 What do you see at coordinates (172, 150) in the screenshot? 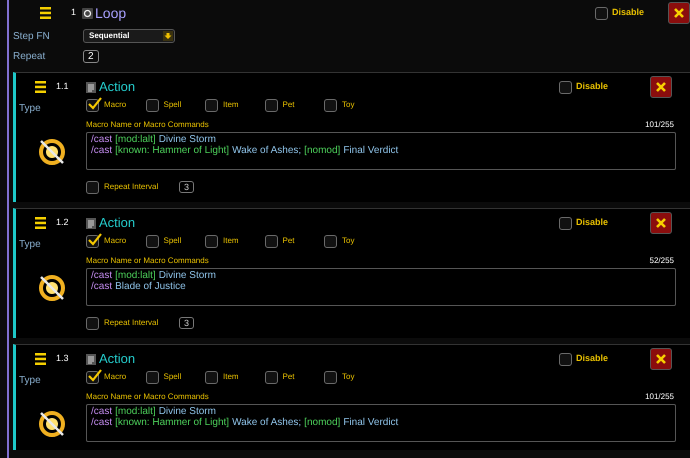
I see `macro-token: [known: Hammer of Light]` at bounding box center [172, 150].